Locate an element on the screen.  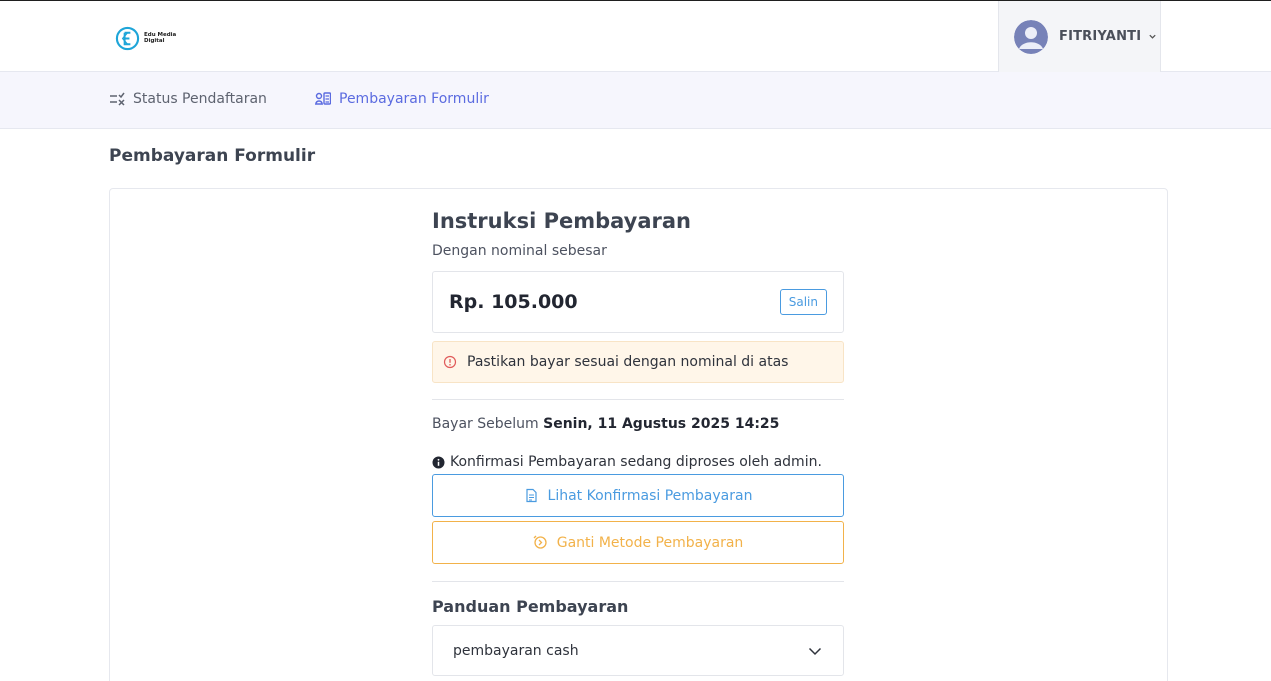
nav-item-pembayaran-formulir: Pembayaran Formulir is located at coordinates (402, 99).